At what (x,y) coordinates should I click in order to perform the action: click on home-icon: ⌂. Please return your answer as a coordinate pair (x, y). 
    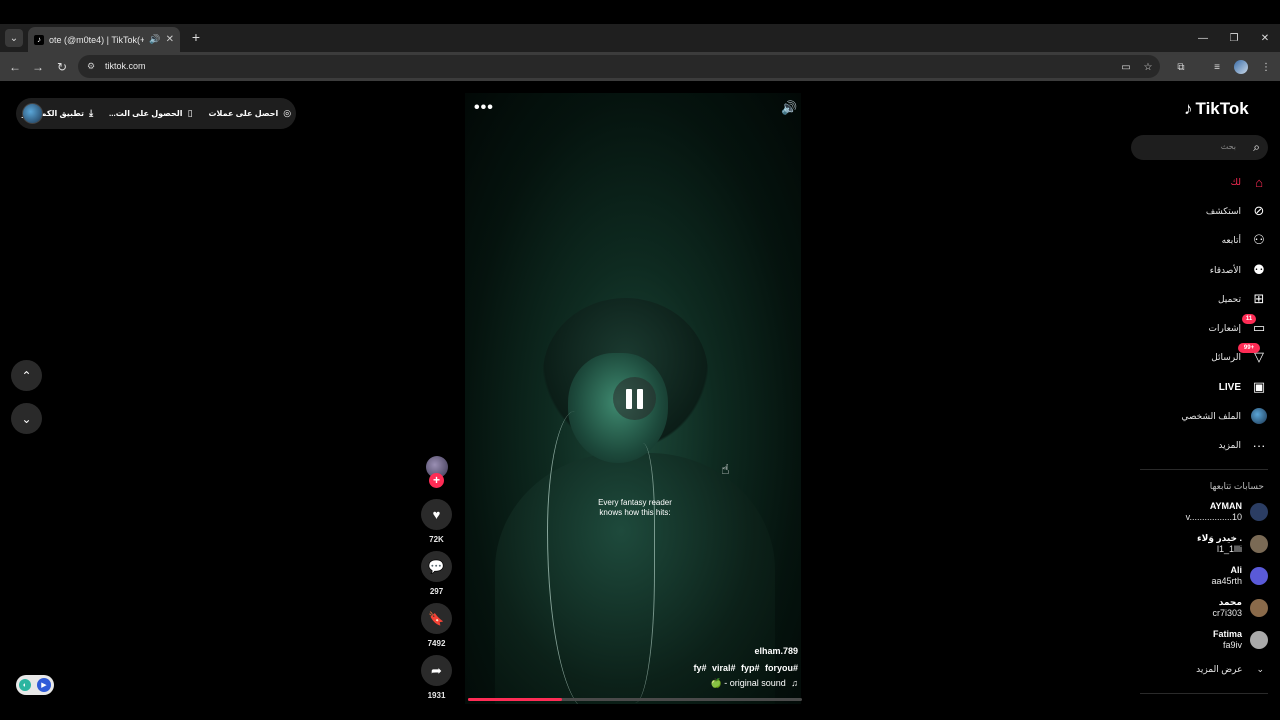
    Looking at the image, I should click on (1259, 182).